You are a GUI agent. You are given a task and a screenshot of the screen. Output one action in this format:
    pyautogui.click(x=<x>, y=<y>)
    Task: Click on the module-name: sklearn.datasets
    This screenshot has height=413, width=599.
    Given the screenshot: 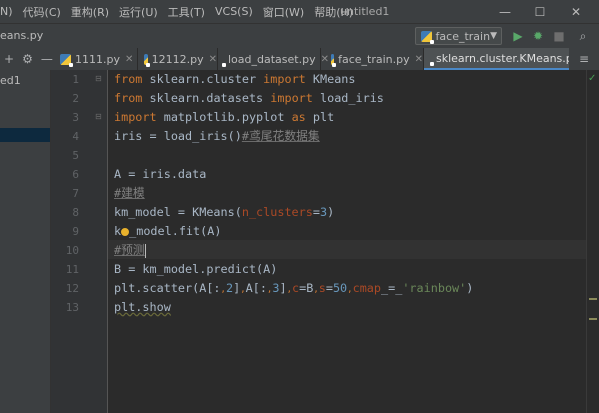 What is the action you would take?
    pyautogui.click(x=206, y=98)
    